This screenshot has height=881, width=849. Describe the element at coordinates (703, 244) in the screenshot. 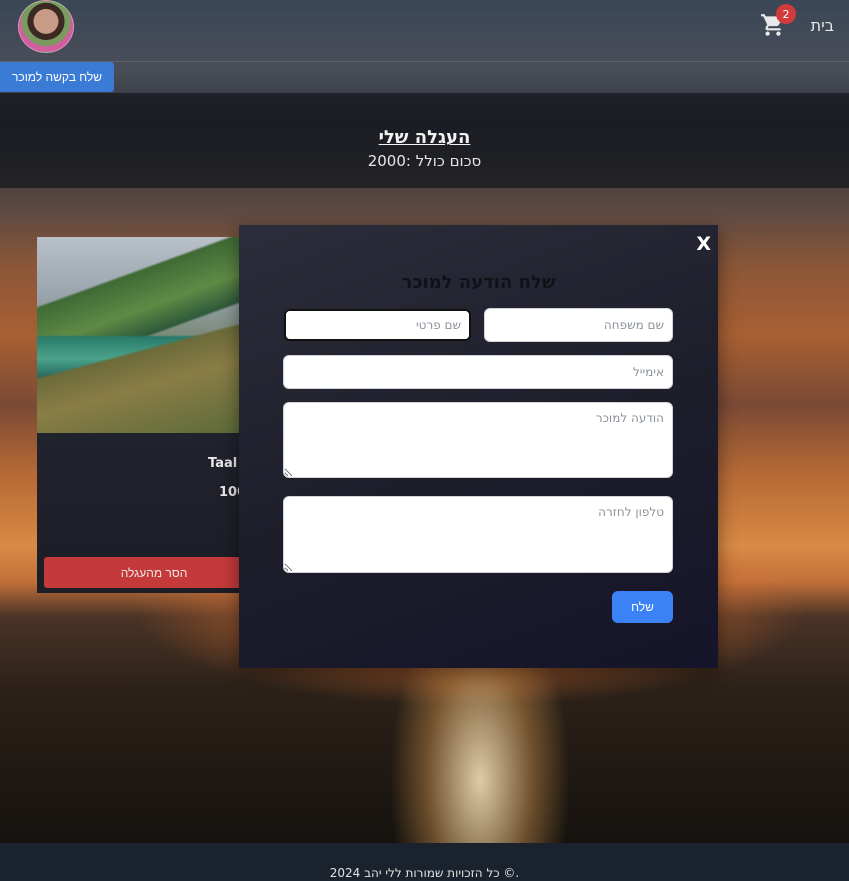

I see `close-button: X` at that location.